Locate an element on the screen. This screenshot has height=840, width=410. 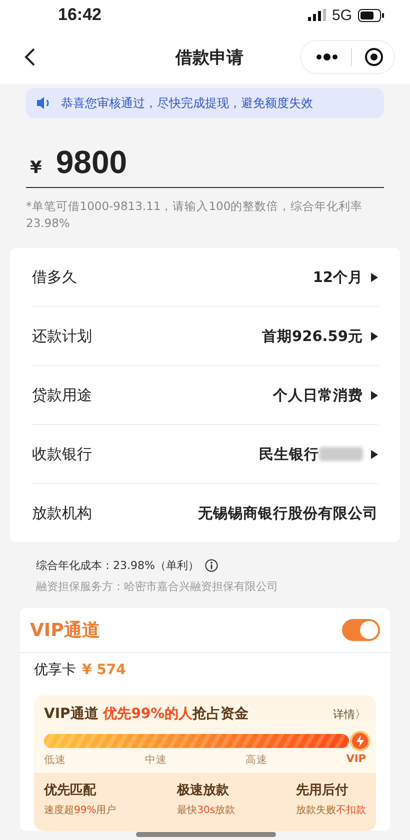
status-time: 16:42 is located at coordinates (80, 15).